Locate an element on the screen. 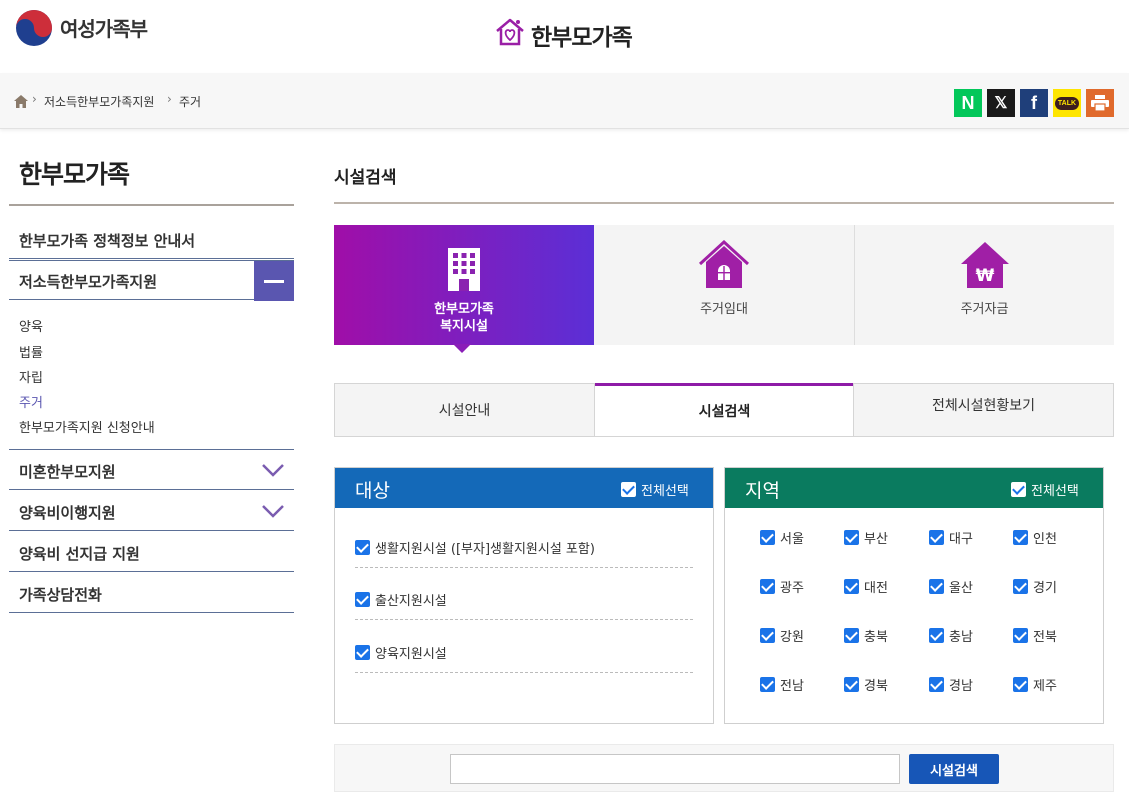  region-checkbox: 충북 is located at coordinates (866, 635).